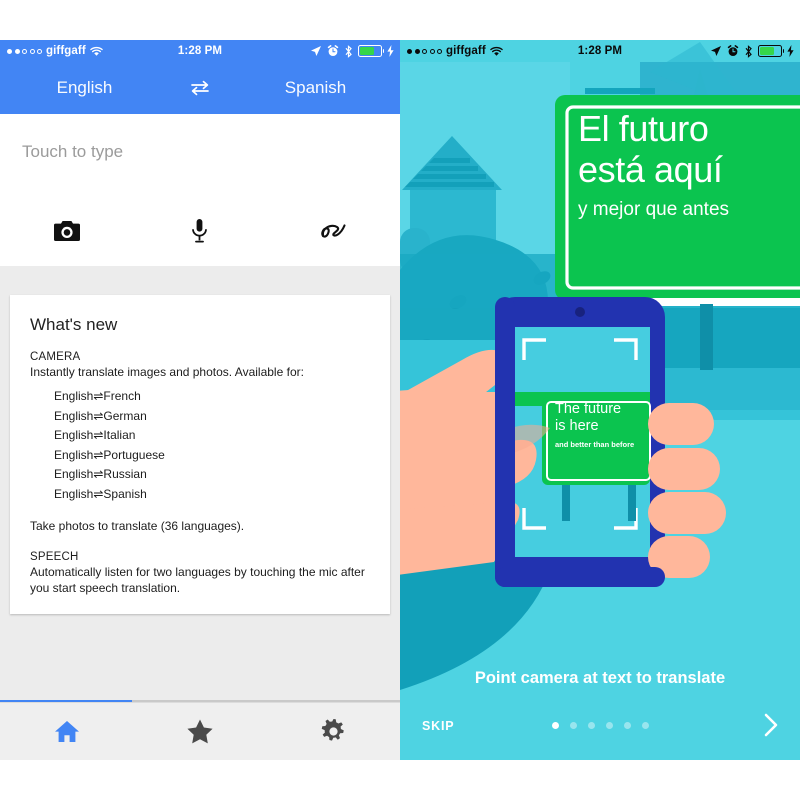  I want to click on tab-home, so click(66, 731).